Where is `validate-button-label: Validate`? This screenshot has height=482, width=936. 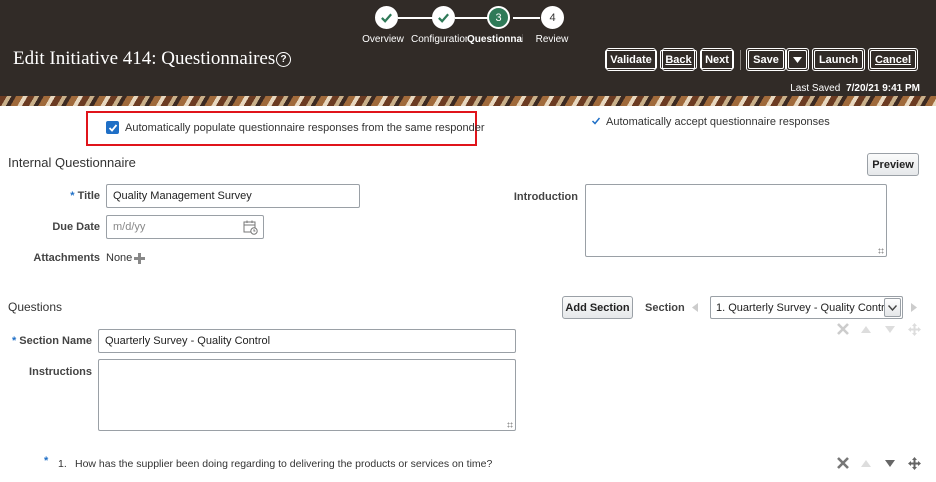 validate-button-label: Validate is located at coordinates (631, 59).